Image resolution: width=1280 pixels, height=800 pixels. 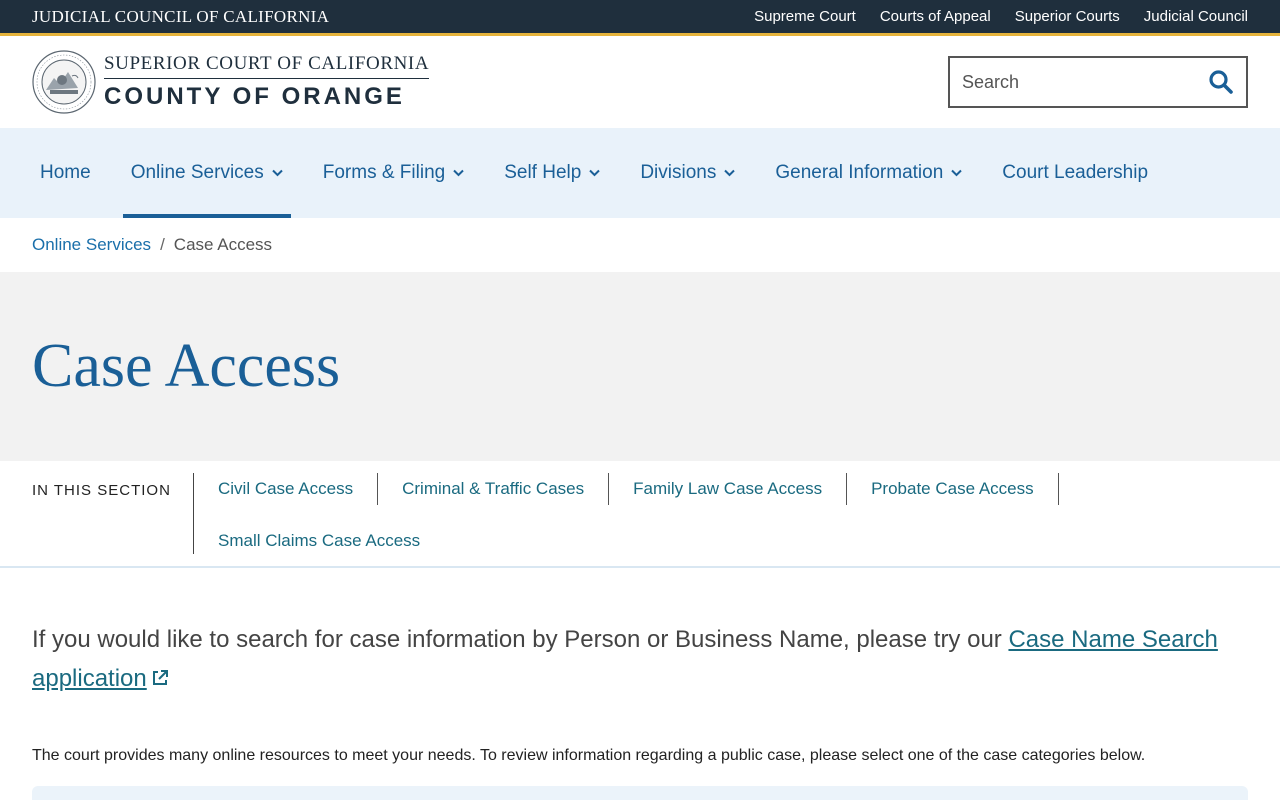 I want to click on nav-item-label: Self Help, so click(x=543, y=172).